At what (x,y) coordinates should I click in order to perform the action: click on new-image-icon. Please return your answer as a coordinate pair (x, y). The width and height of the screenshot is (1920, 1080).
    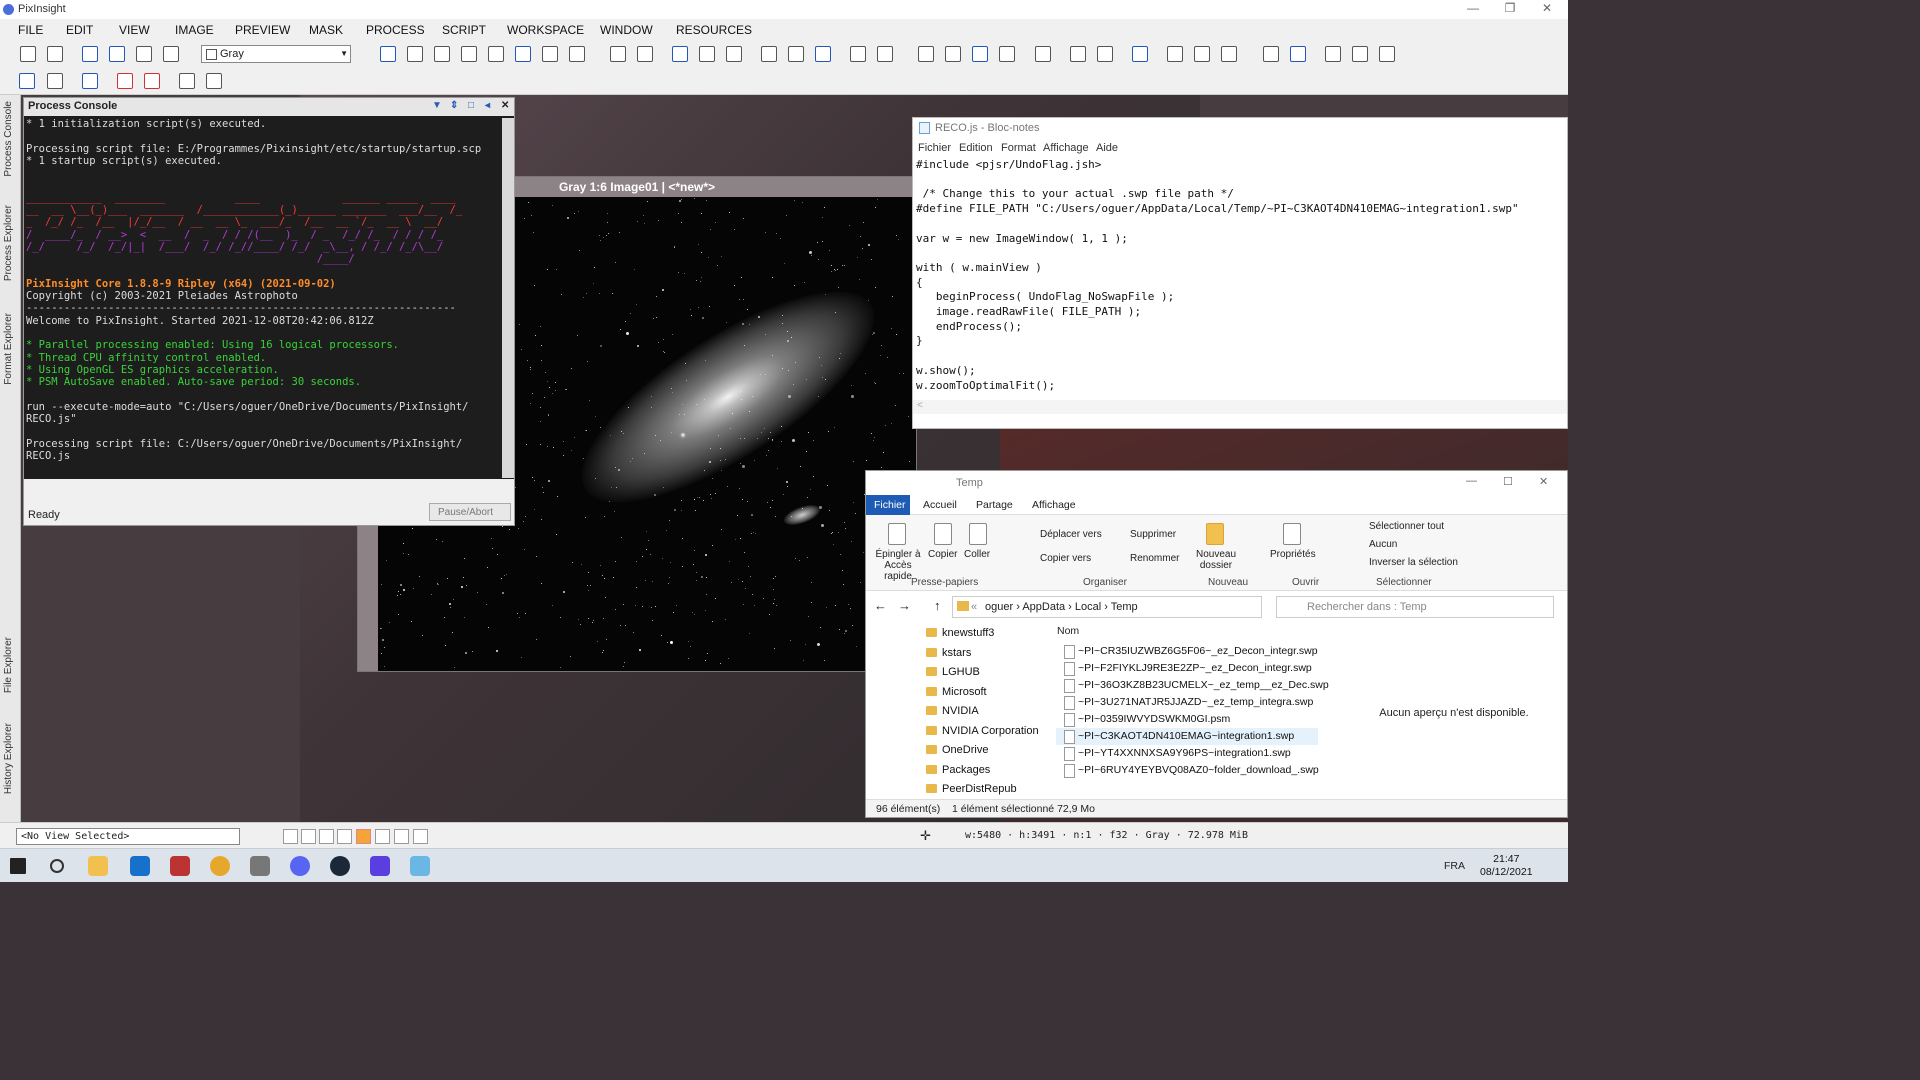
    Looking at the image, I should click on (90, 54).